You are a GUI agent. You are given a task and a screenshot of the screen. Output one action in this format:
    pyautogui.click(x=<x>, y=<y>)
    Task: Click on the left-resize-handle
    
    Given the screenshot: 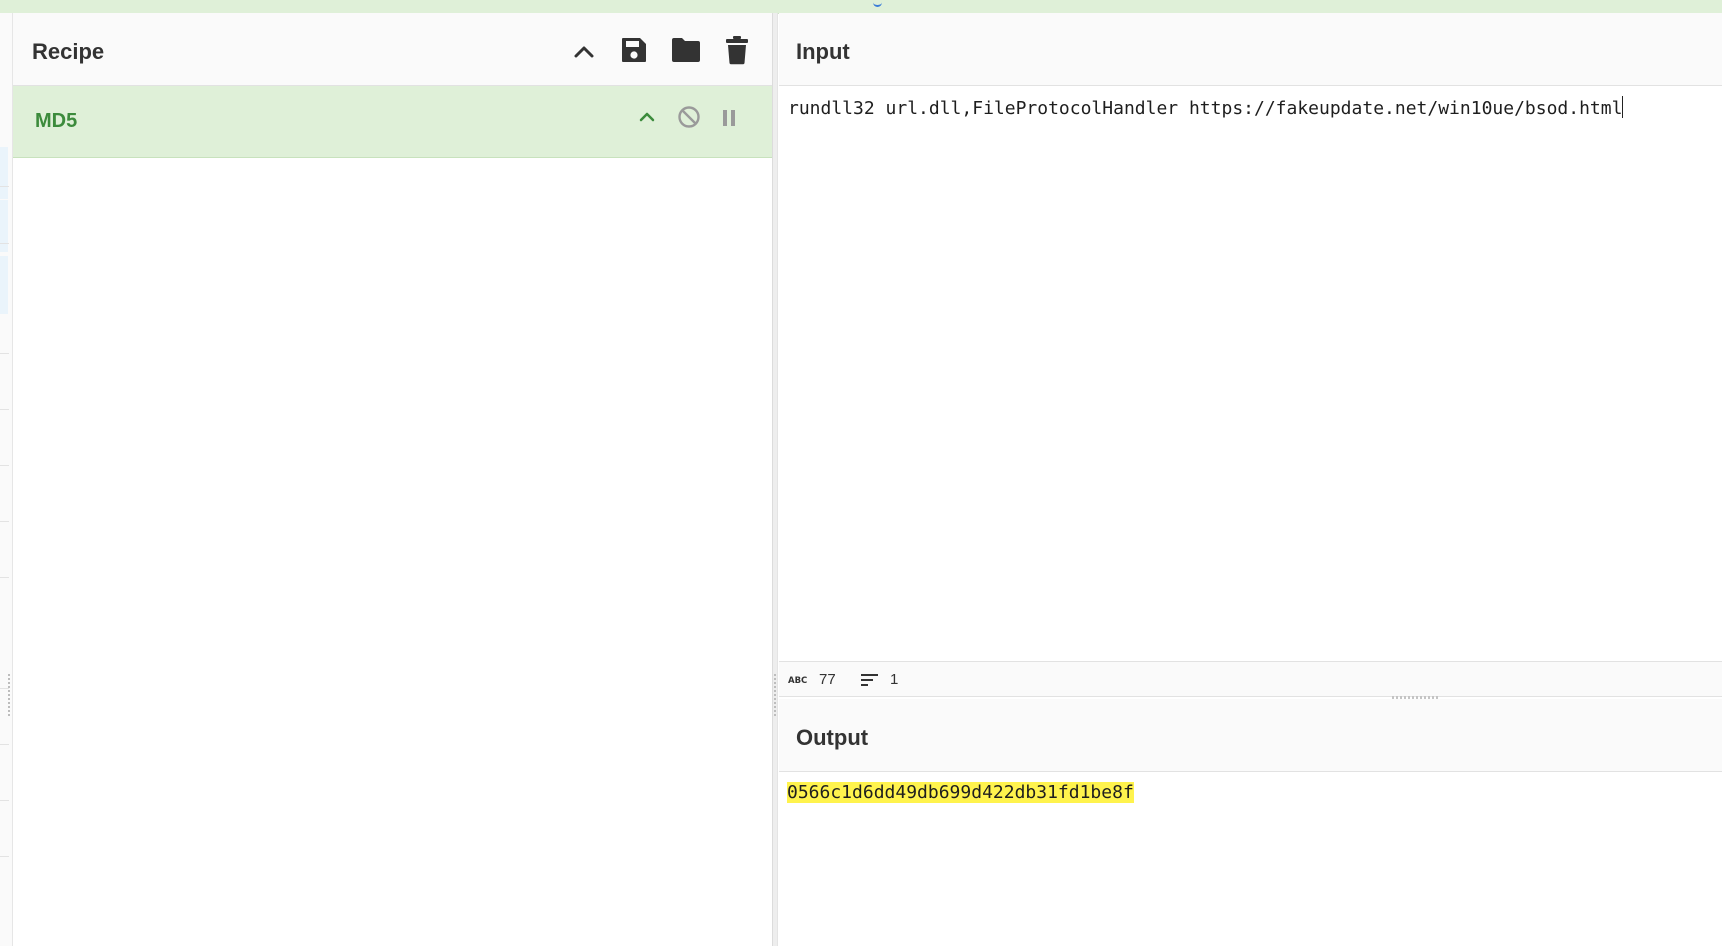 What is the action you would take?
    pyautogui.click(x=9, y=696)
    